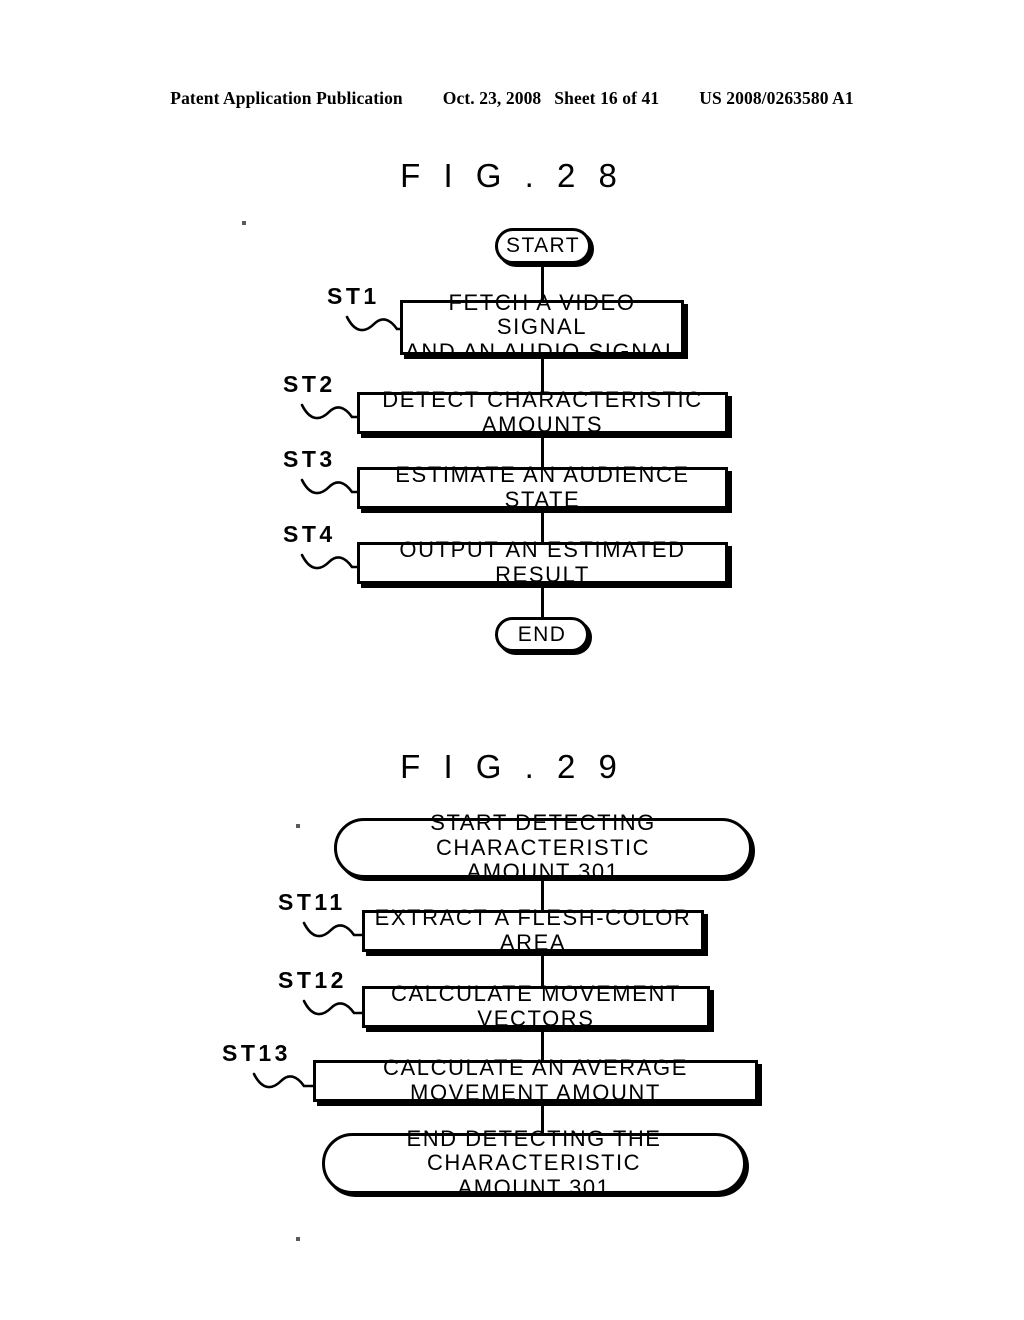  I want to click on fig28-step-st3-text: ESTIMATE AN AUDIENCE STATE, so click(542, 487).